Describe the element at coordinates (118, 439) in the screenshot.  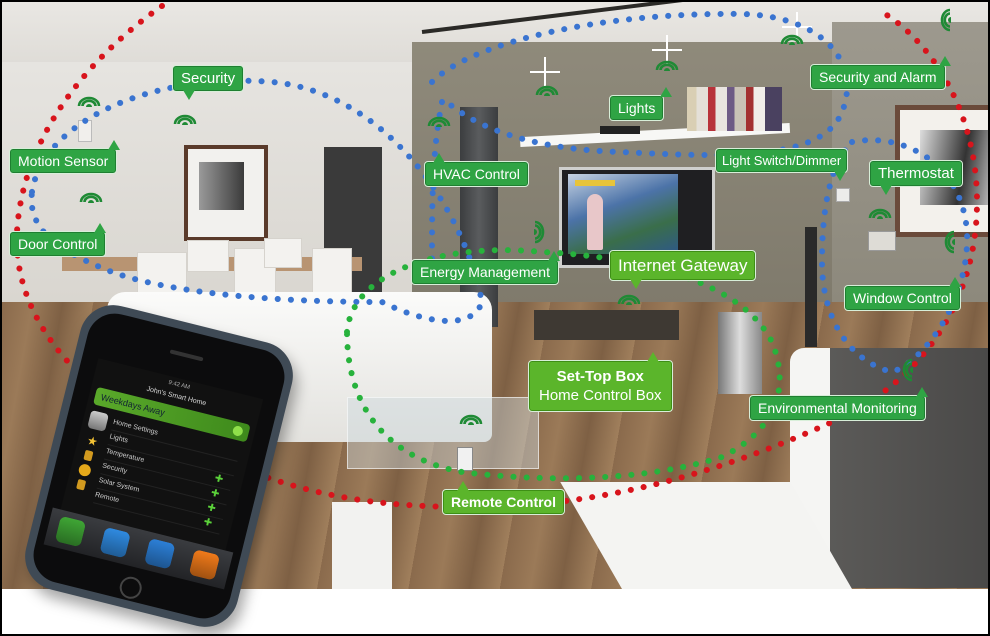
I see `menu-item-label: Lights` at that location.